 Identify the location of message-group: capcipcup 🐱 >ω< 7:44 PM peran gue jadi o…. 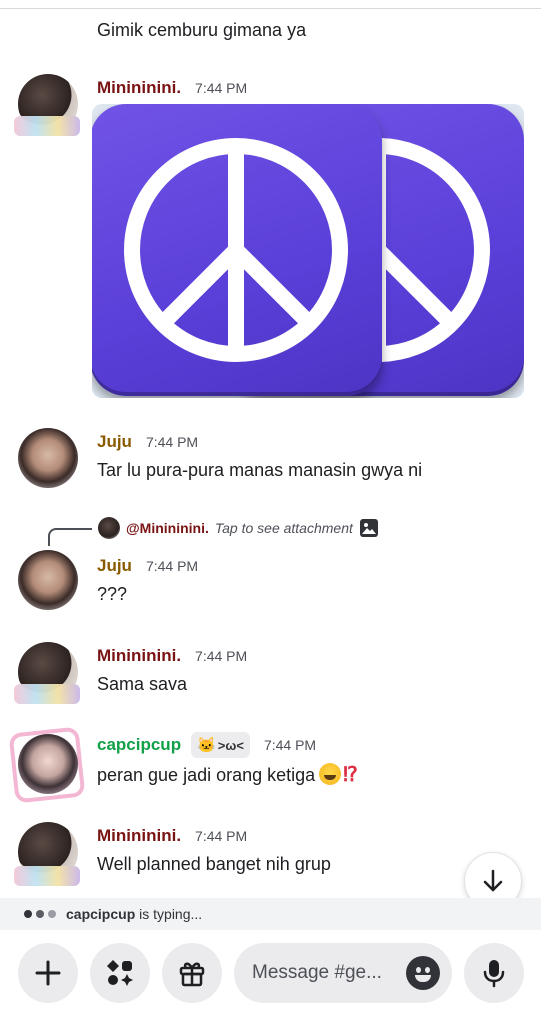
(270, 765).